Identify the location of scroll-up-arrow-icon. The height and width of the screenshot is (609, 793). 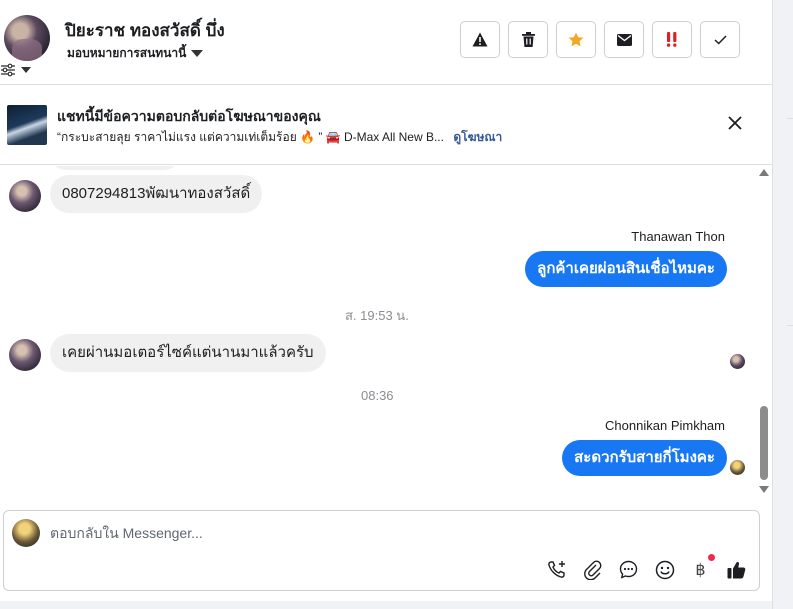
(764, 172).